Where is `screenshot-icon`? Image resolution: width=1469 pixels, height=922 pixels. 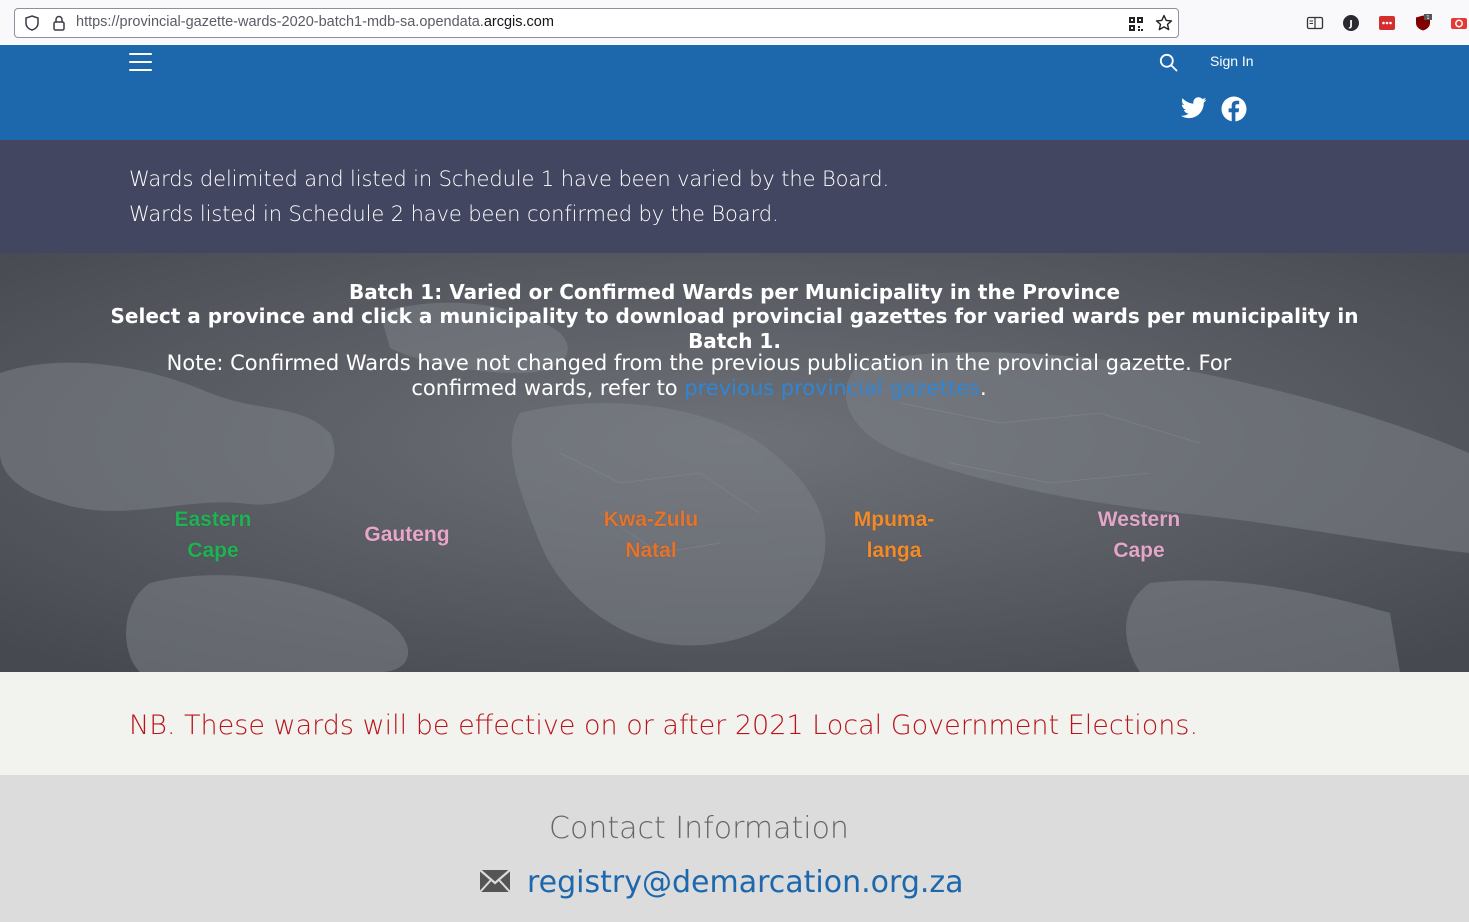 screenshot-icon is located at coordinates (1459, 23).